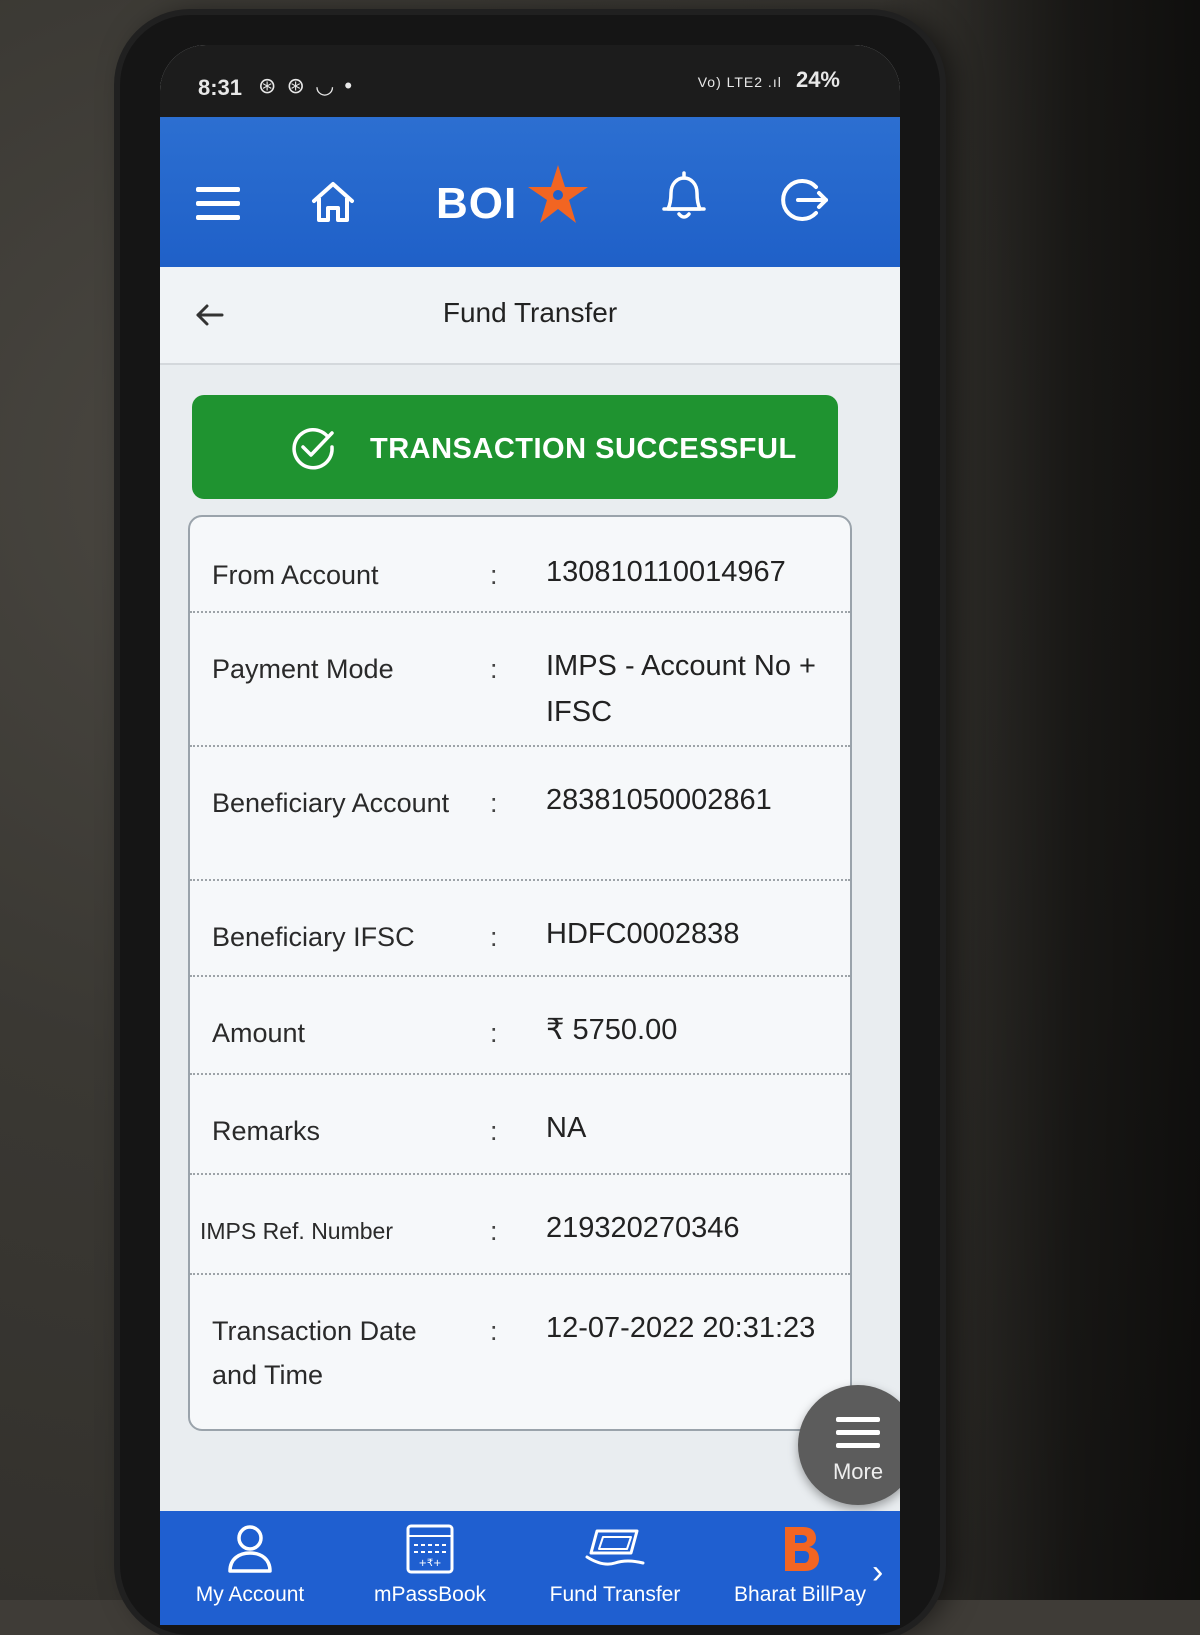  Describe the element at coordinates (802, 1549) in the screenshot. I see `bharat-billpay-icon` at that location.